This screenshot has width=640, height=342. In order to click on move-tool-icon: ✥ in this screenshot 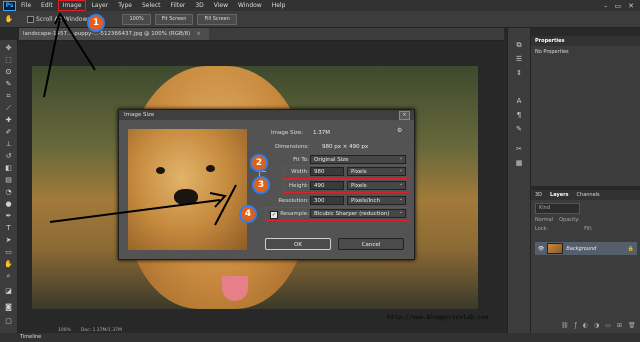, I will do `click(8, 48)`.